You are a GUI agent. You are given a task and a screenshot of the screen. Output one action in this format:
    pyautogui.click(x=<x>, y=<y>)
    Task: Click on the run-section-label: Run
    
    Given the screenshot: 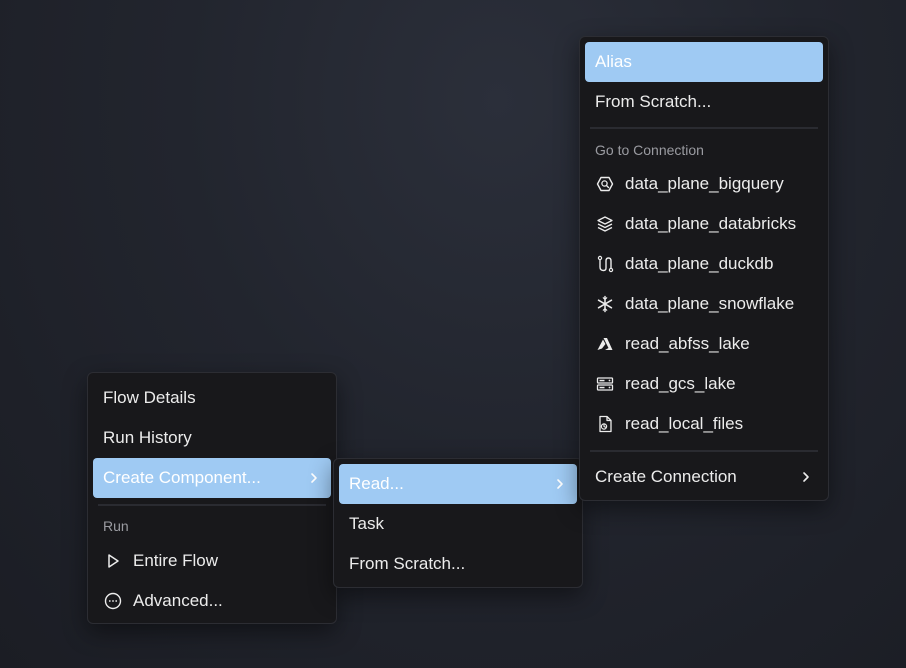 What is the action you would take?
    pyautogui.click(x=116, y=526)
    